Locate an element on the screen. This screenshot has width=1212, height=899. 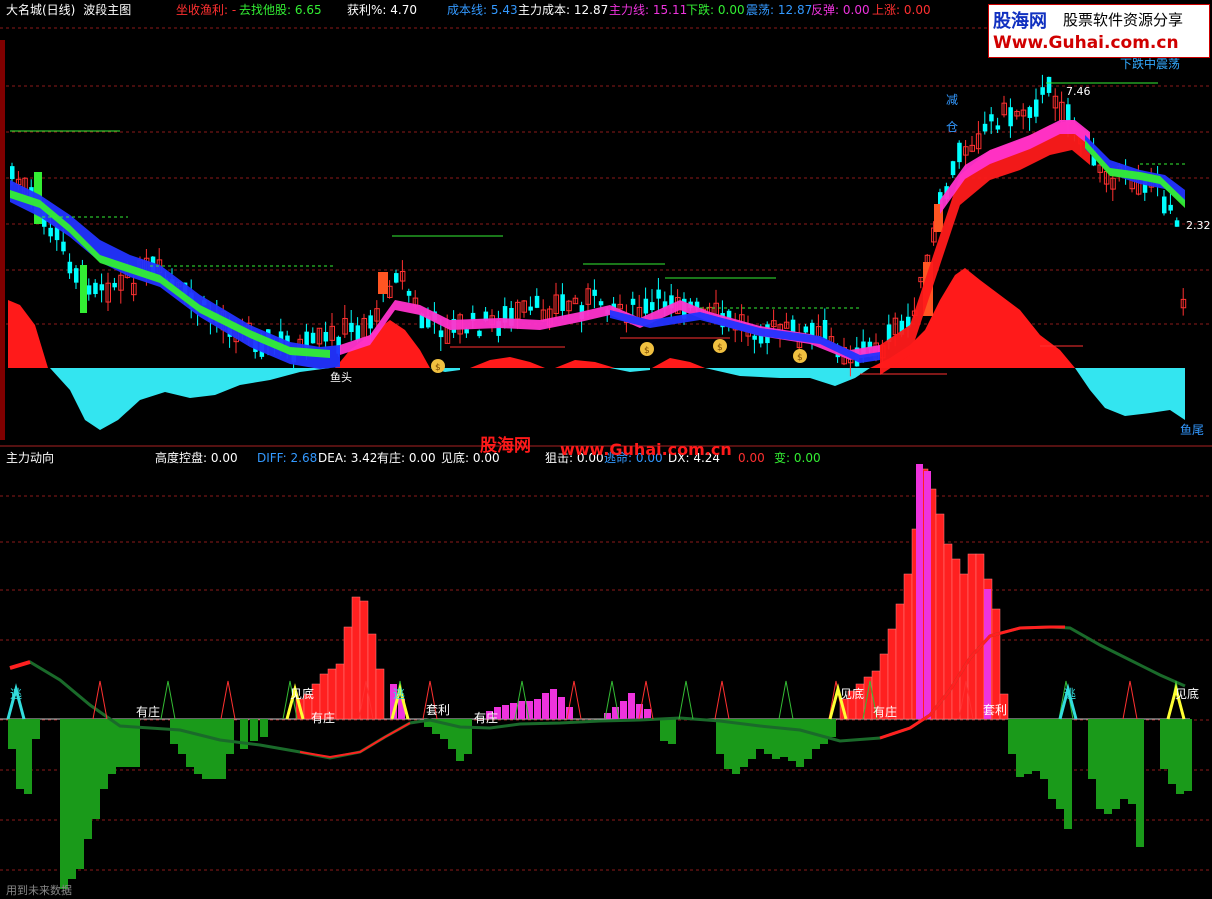
trend-label: 下跌中震荡 is located at coordinates (1150, 63).